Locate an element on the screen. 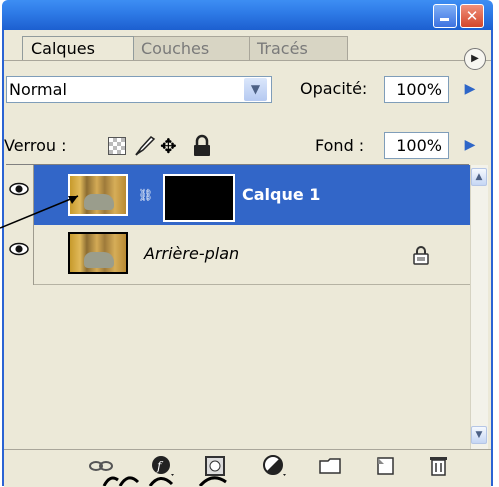 This screenshot has width=499, height=487. chevron-down-icon: ▼ is located at coordinates (255, 89).